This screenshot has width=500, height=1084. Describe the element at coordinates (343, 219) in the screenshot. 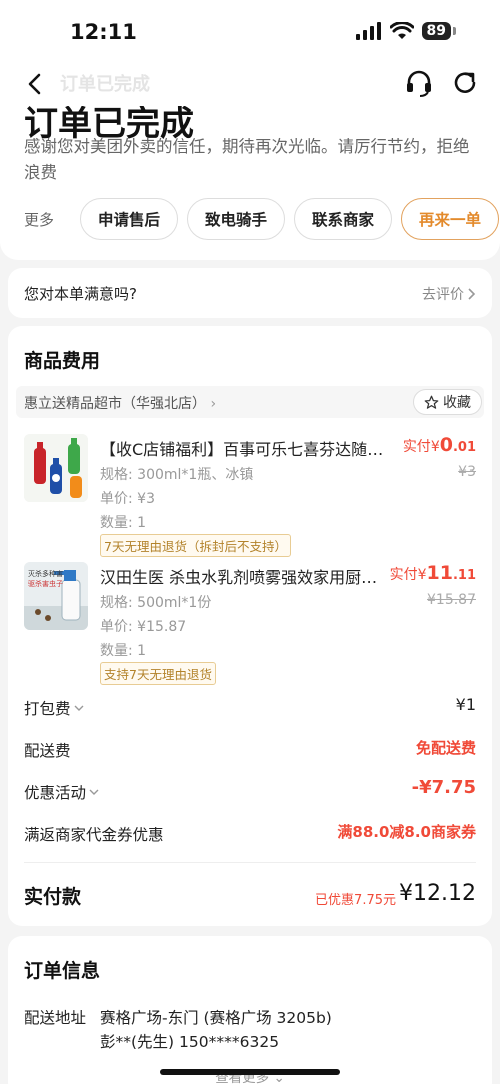

I see `contact-merchant-button: 联系商家` at that location.